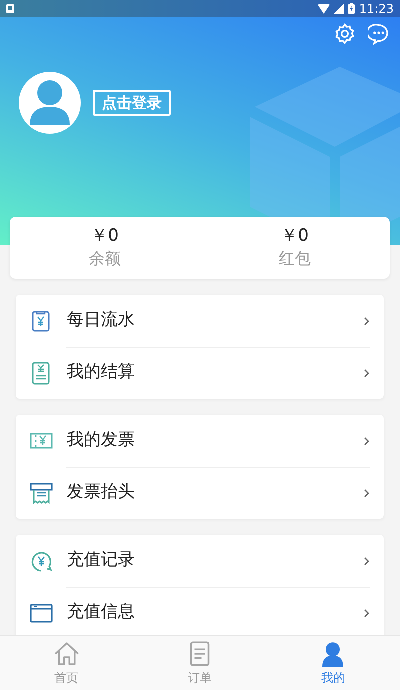  What do you see at coordinates (333, 663) in the screenshot?
I see `tab: 我的` at bounding box center [333, 663].